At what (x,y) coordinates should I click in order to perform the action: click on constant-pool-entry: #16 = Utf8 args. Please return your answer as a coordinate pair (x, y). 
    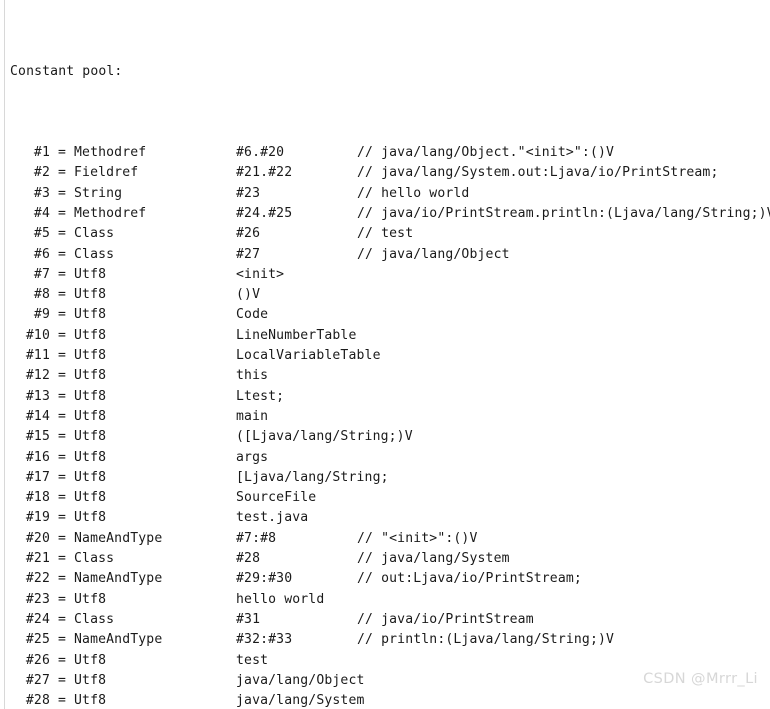
    Looking at the image, I should click on (387, 458).